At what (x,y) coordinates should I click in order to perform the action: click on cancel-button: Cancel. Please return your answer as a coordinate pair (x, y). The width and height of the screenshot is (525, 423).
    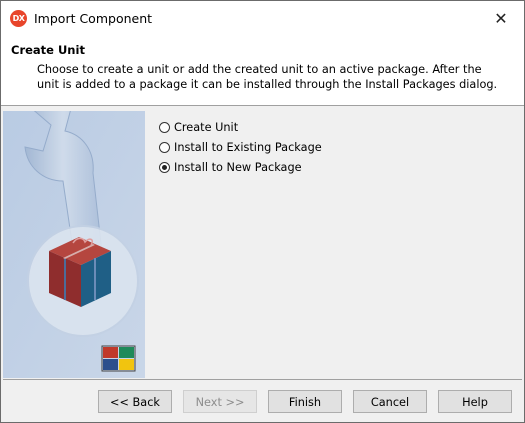
    Looking at the image, I should click on (390, 401).